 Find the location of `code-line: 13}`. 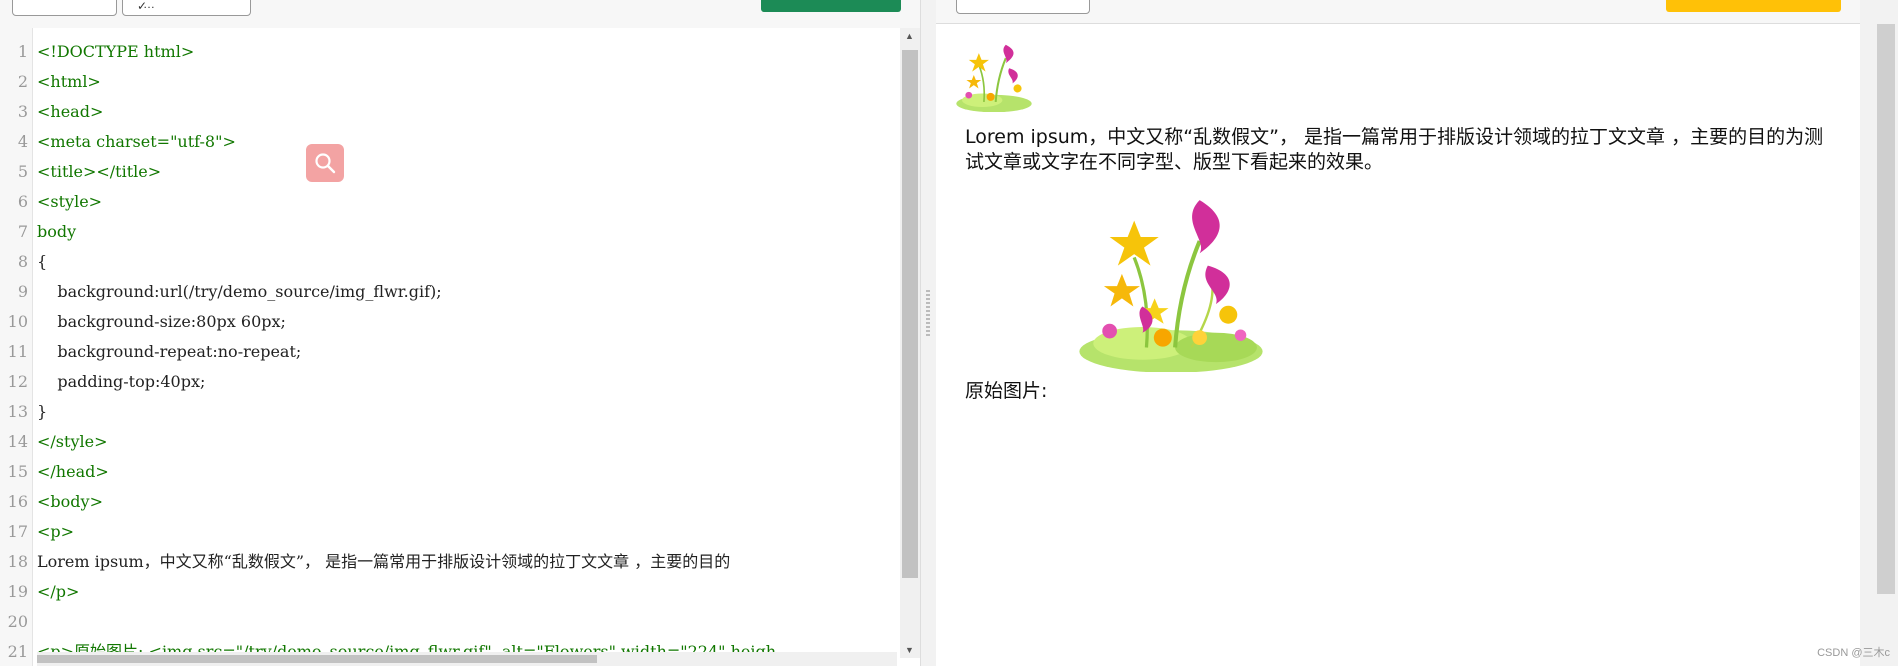

code-line: 13} is located at coordinates (450, 412).